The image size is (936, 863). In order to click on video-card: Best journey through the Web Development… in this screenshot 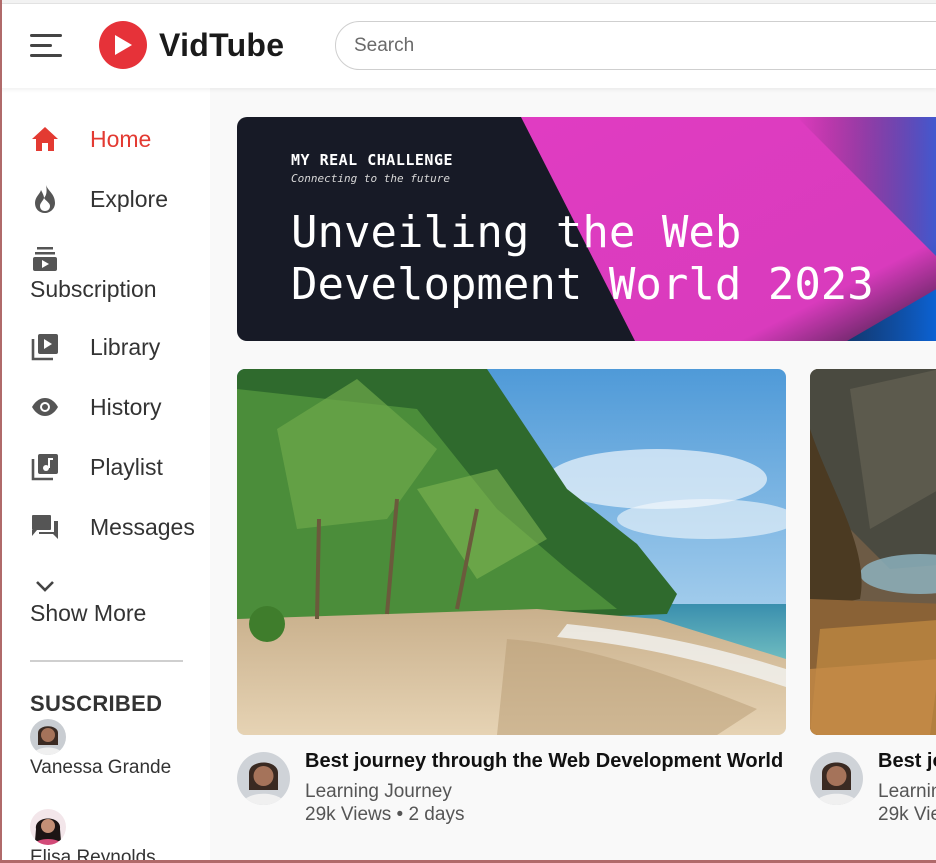, I will do `click(873, 599)`.